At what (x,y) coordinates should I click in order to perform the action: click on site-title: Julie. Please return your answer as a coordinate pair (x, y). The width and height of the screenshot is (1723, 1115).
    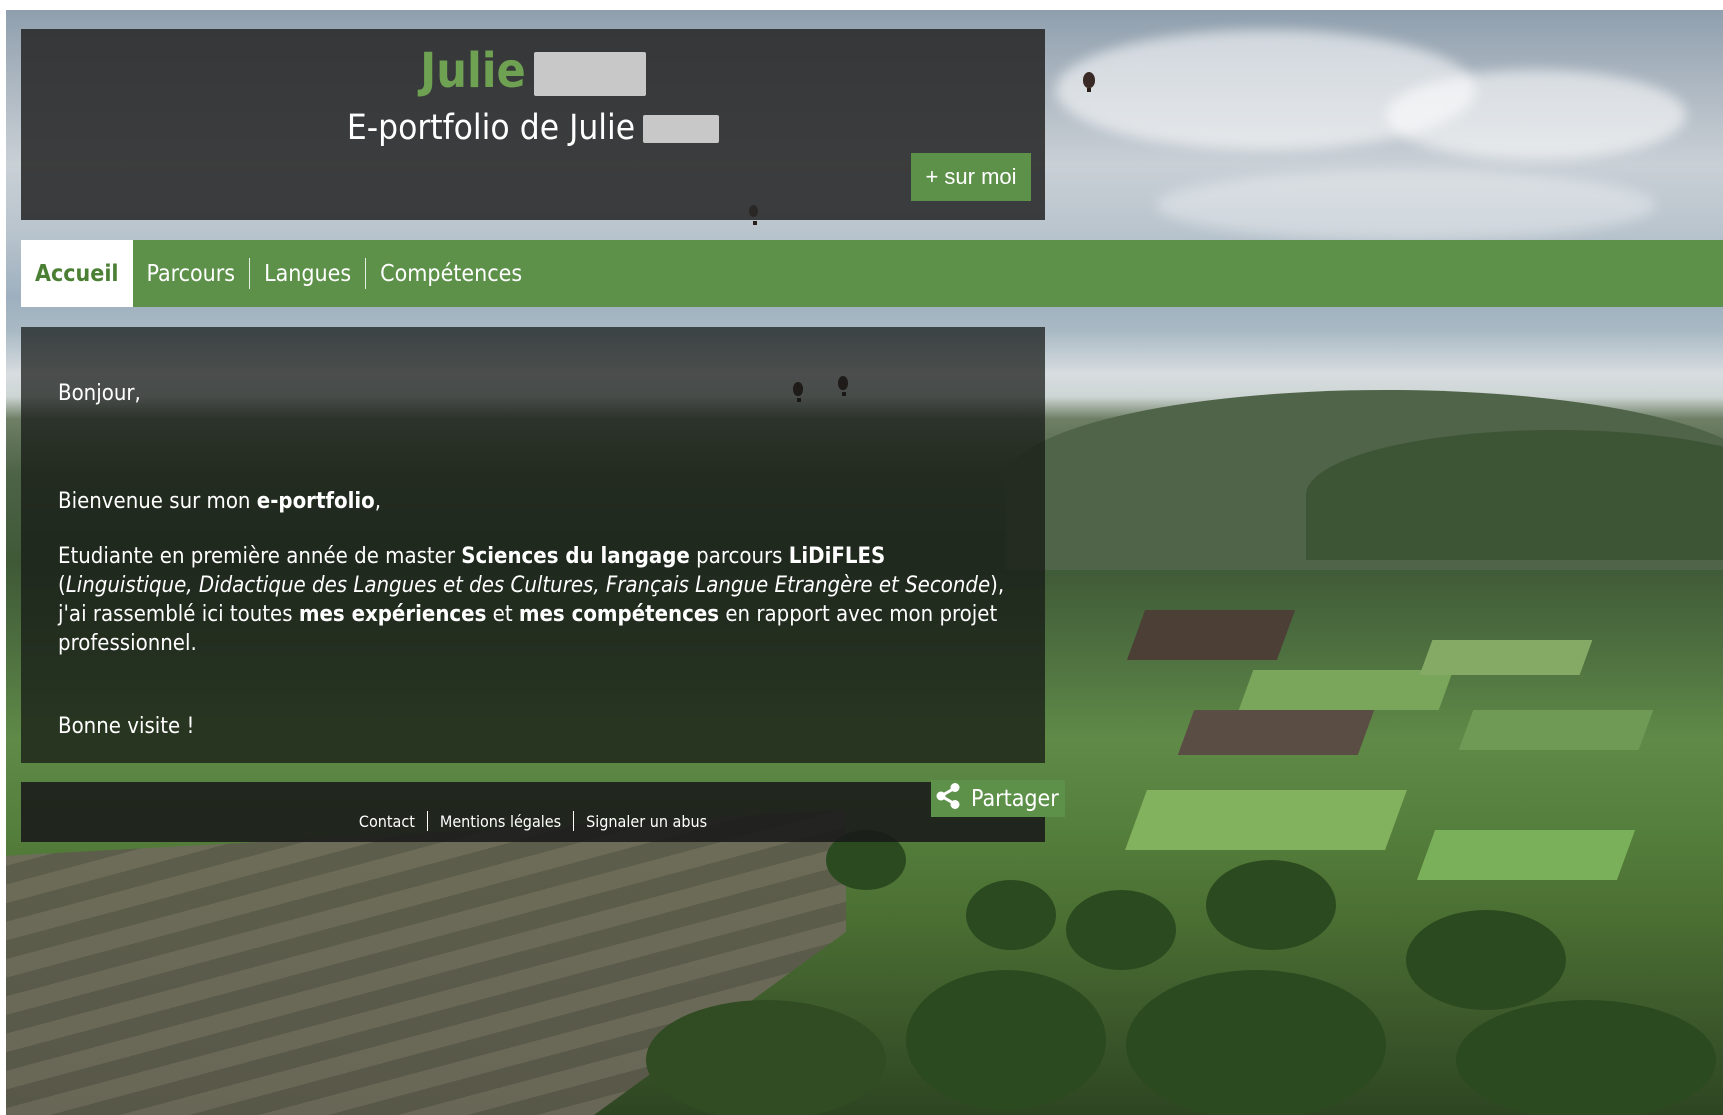
    Looking at the image, I should click on (533, 71).